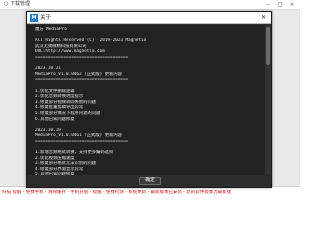 This screenshot has width=320, height=240. I want to click on dialog-footer: 确定, so click(149, 181).